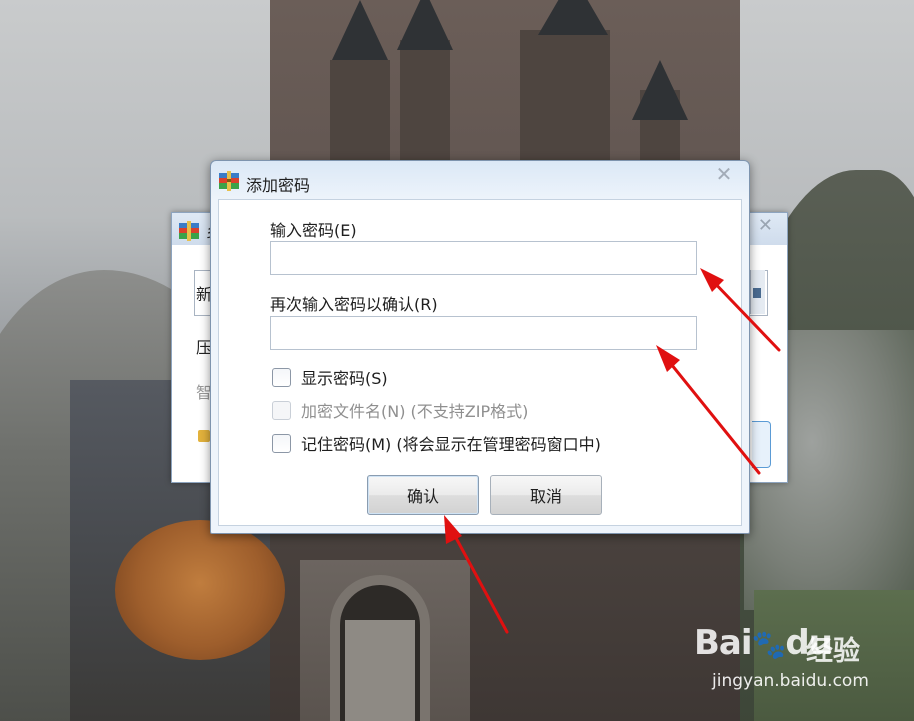 This screenshot has width=914, height=721. I want to click on watermark-url: jingyan.baidu.com, so click(790, 681).